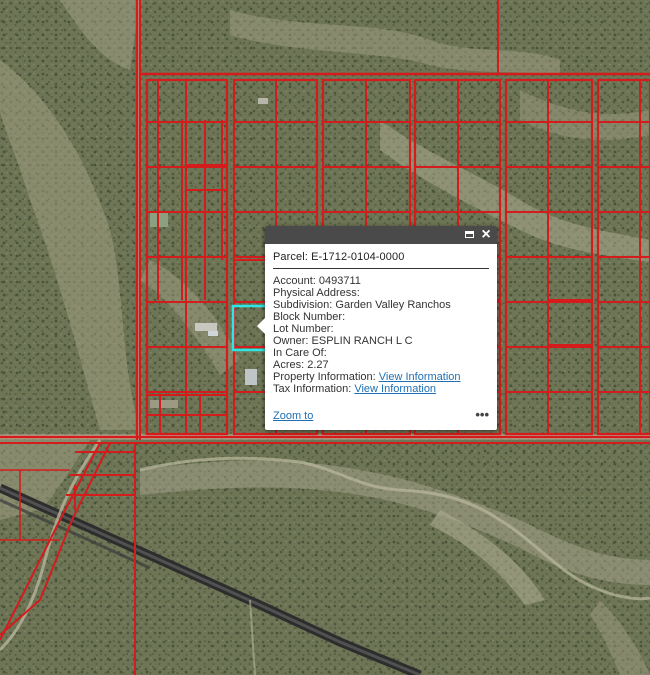  What do you see at coordinates (291, 341) in the screenshot?
I see `attribute-label: Owner:` at bounding box center [291, 341].